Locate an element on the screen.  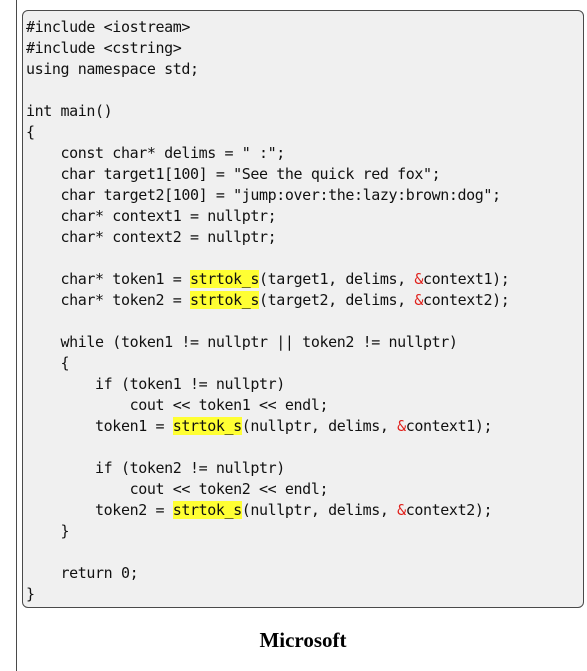
code-line: cout << token2 << endl; is located at coordinates (304, 489).